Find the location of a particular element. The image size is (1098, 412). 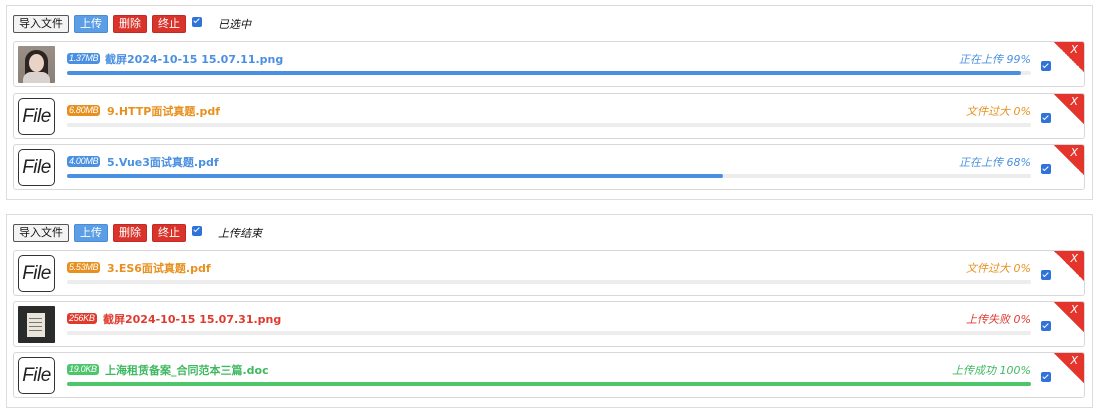

file-size-badge: 19.0KB is located at coordinates (83, 369).